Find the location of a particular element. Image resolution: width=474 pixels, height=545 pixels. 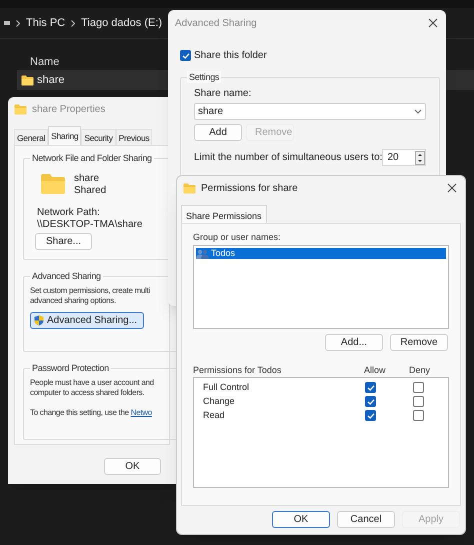

permission-name: Read is located at coordinates (214, 415).